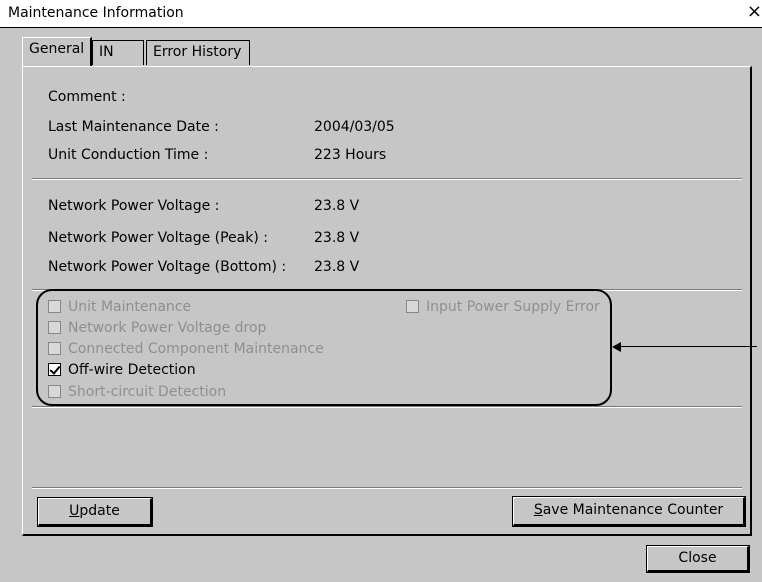 The height and width of the screenshot is (582, 762). I want to click on network-power-voltage-value: 23.8 V, so click(337, 206).